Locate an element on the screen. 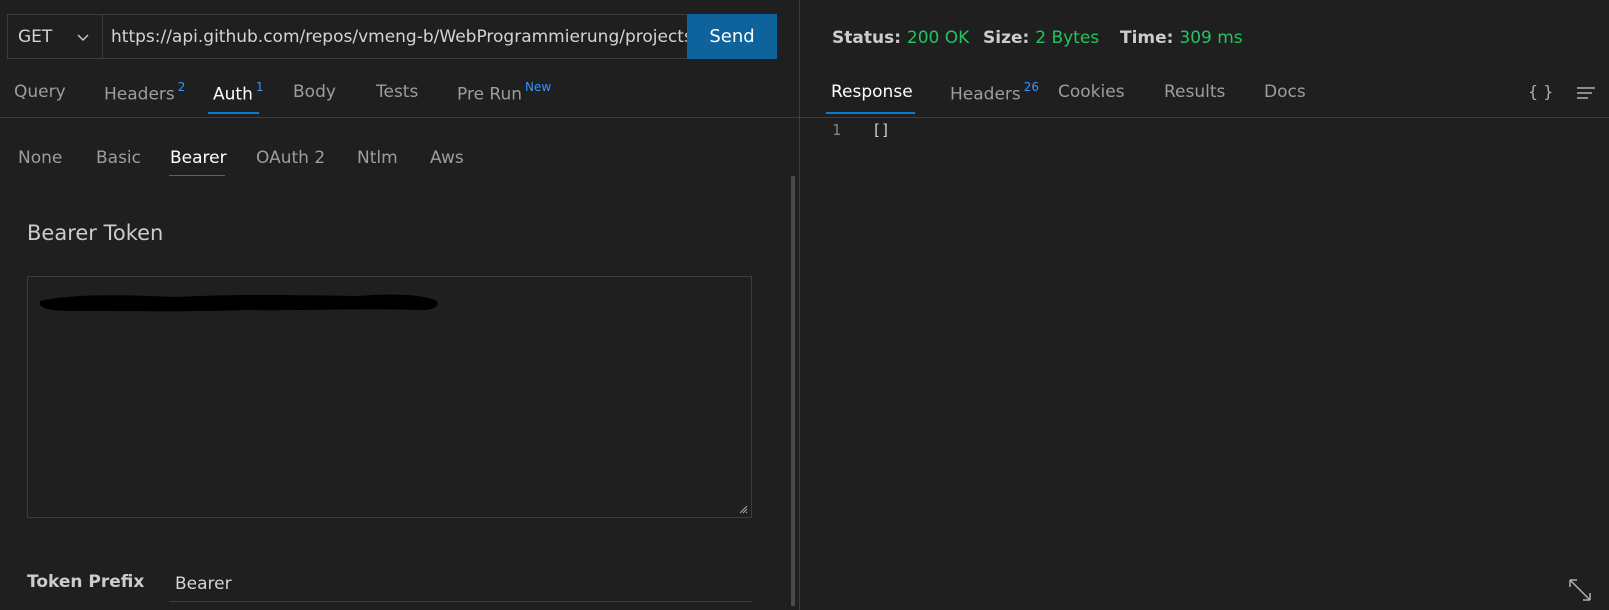 The image size is (1609, 610). braces-icon: { } is located at coordinates (1540, 91).